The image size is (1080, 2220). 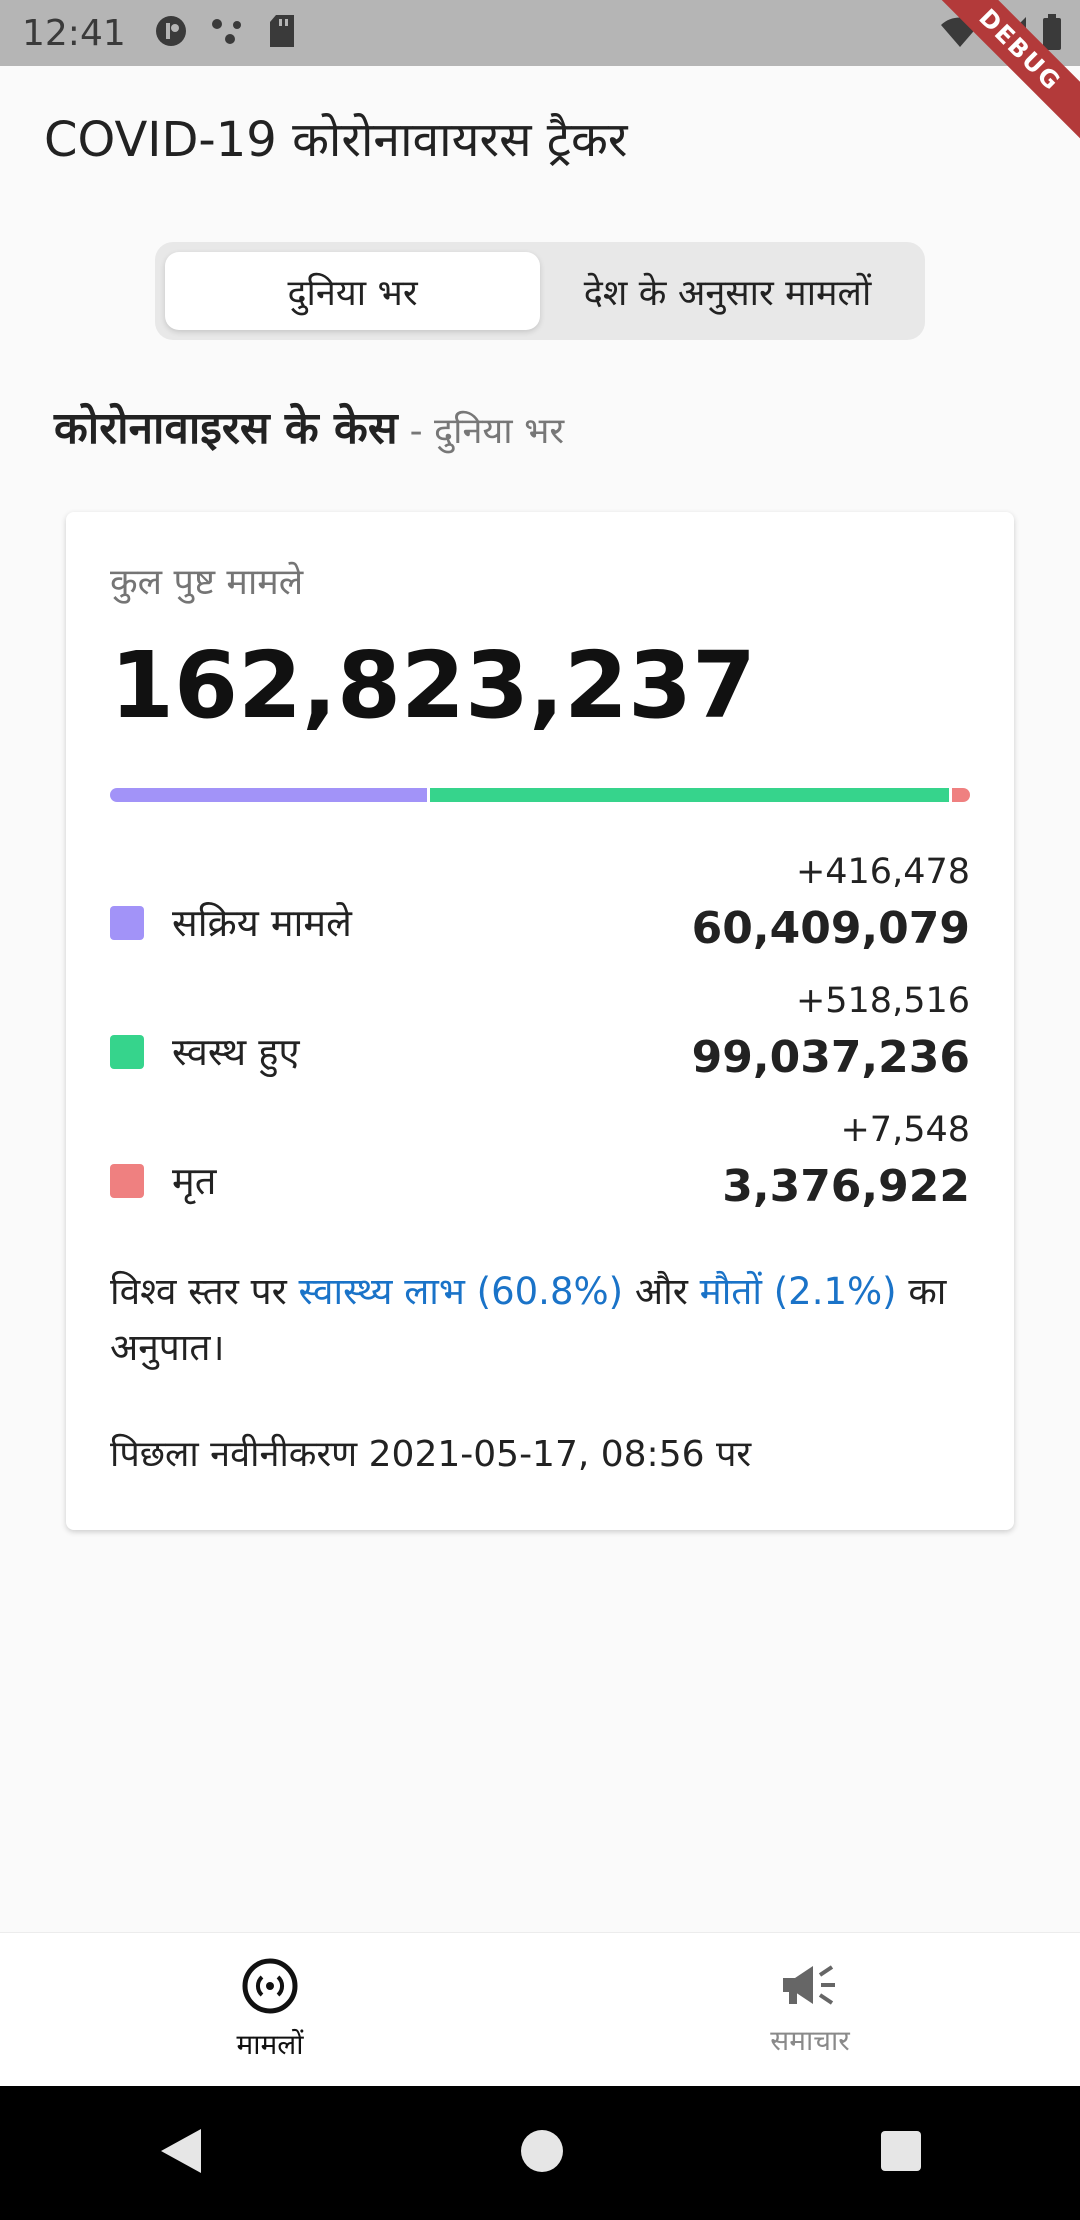 I want to click on bar-segment-deaths, so click(x=961, y=795).